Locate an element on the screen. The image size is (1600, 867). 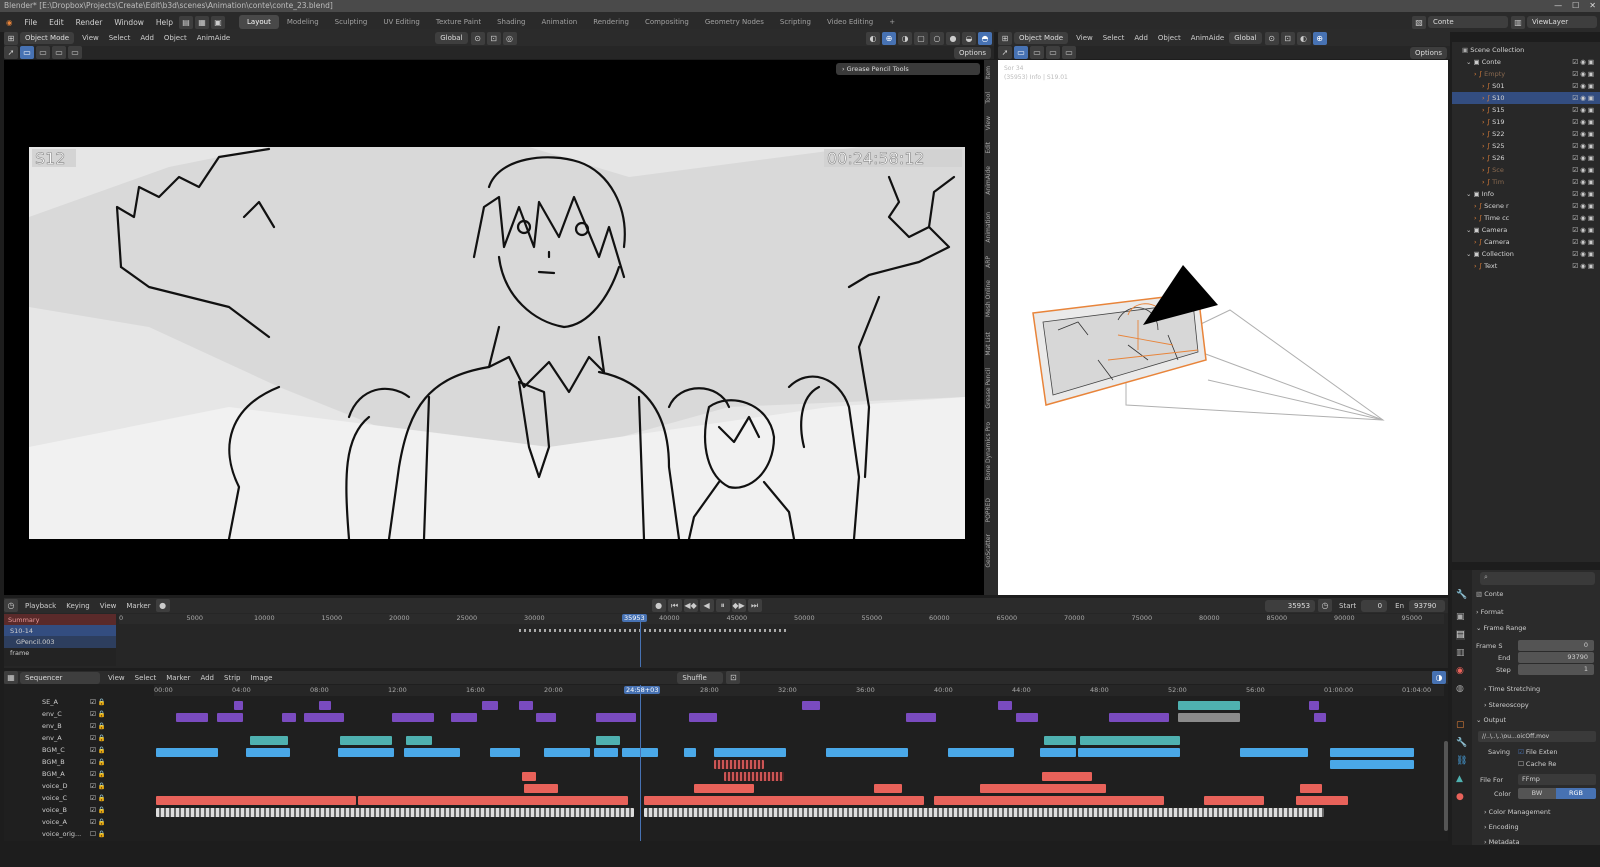
ntab-geoscatter: GeoScatter is located at coordinates (991, 551).